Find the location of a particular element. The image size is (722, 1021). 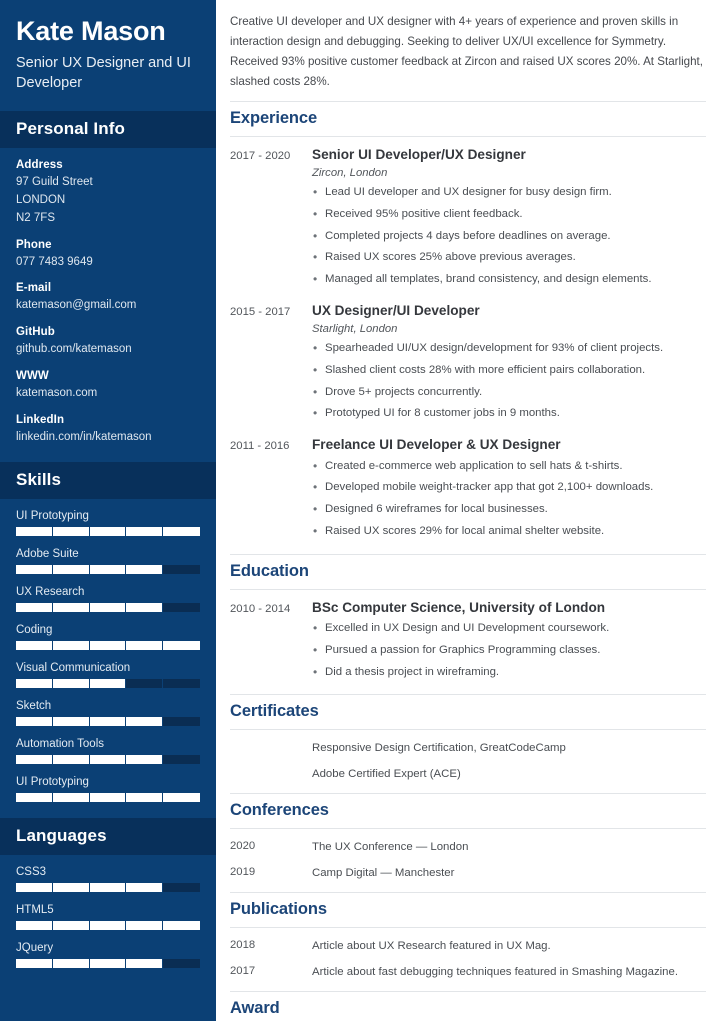

skill-item: Visual Communication is located at coordinates (108, 675).